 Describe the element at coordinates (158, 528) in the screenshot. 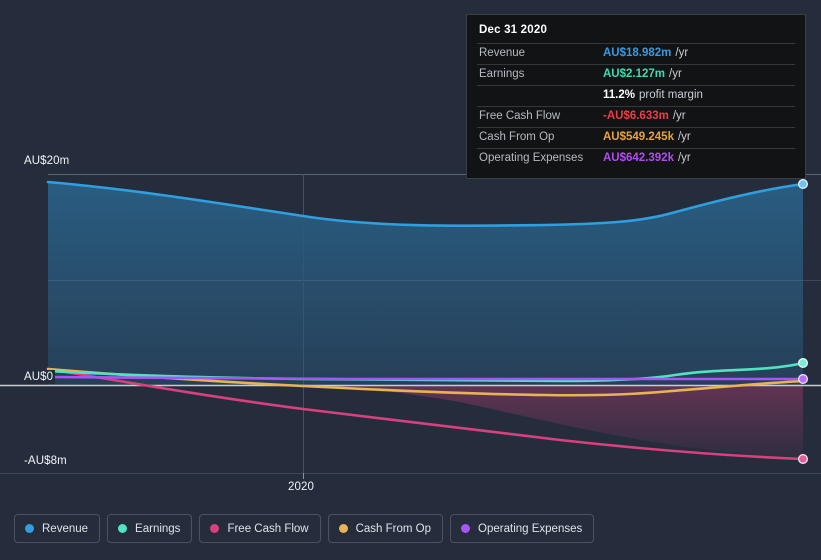

I see `legend-item-label: Earnings` at that location.